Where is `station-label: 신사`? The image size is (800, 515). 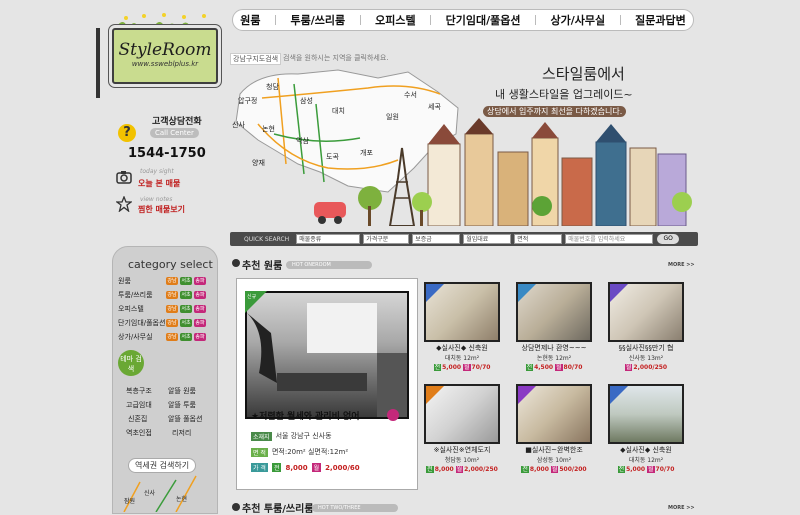 station-label: 신사 is located at coordinates (149, 492).